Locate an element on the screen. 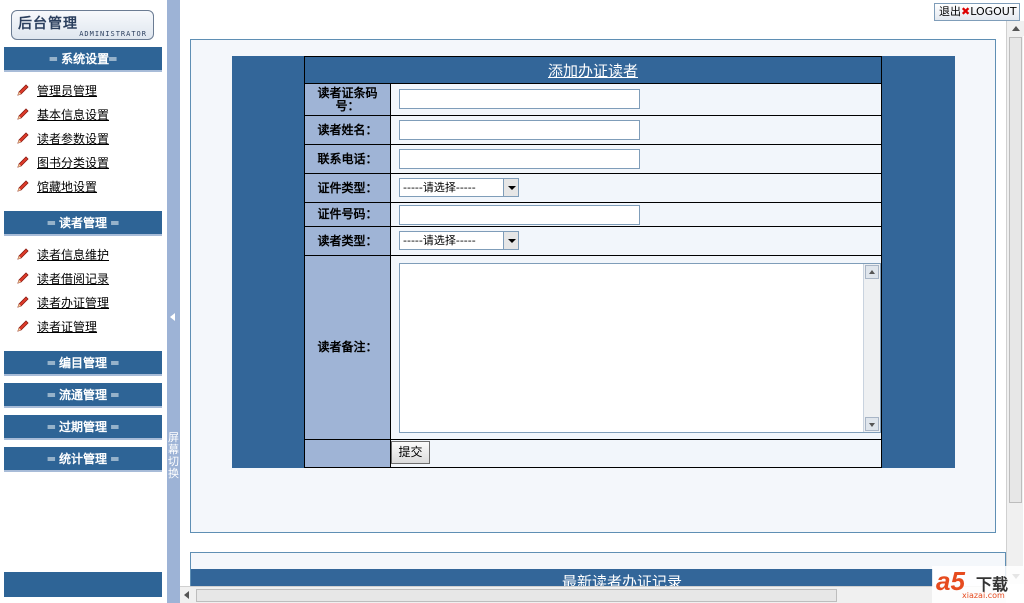 The width and height of the screenshot is (1024, 603). id-type-select: -----请选择----- is located at coordinates (459, 187).